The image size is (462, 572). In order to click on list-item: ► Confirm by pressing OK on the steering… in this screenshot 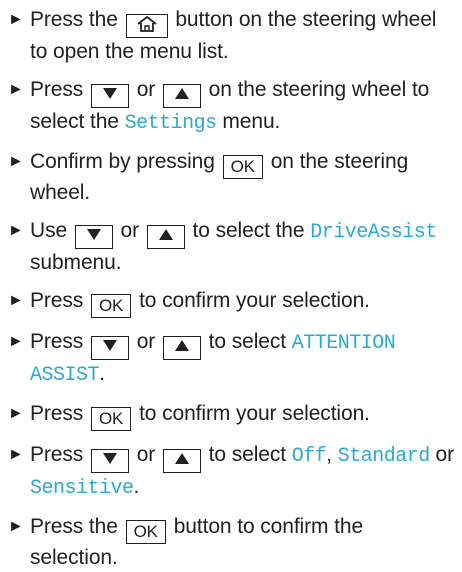, I will do `click(208, 177)`.